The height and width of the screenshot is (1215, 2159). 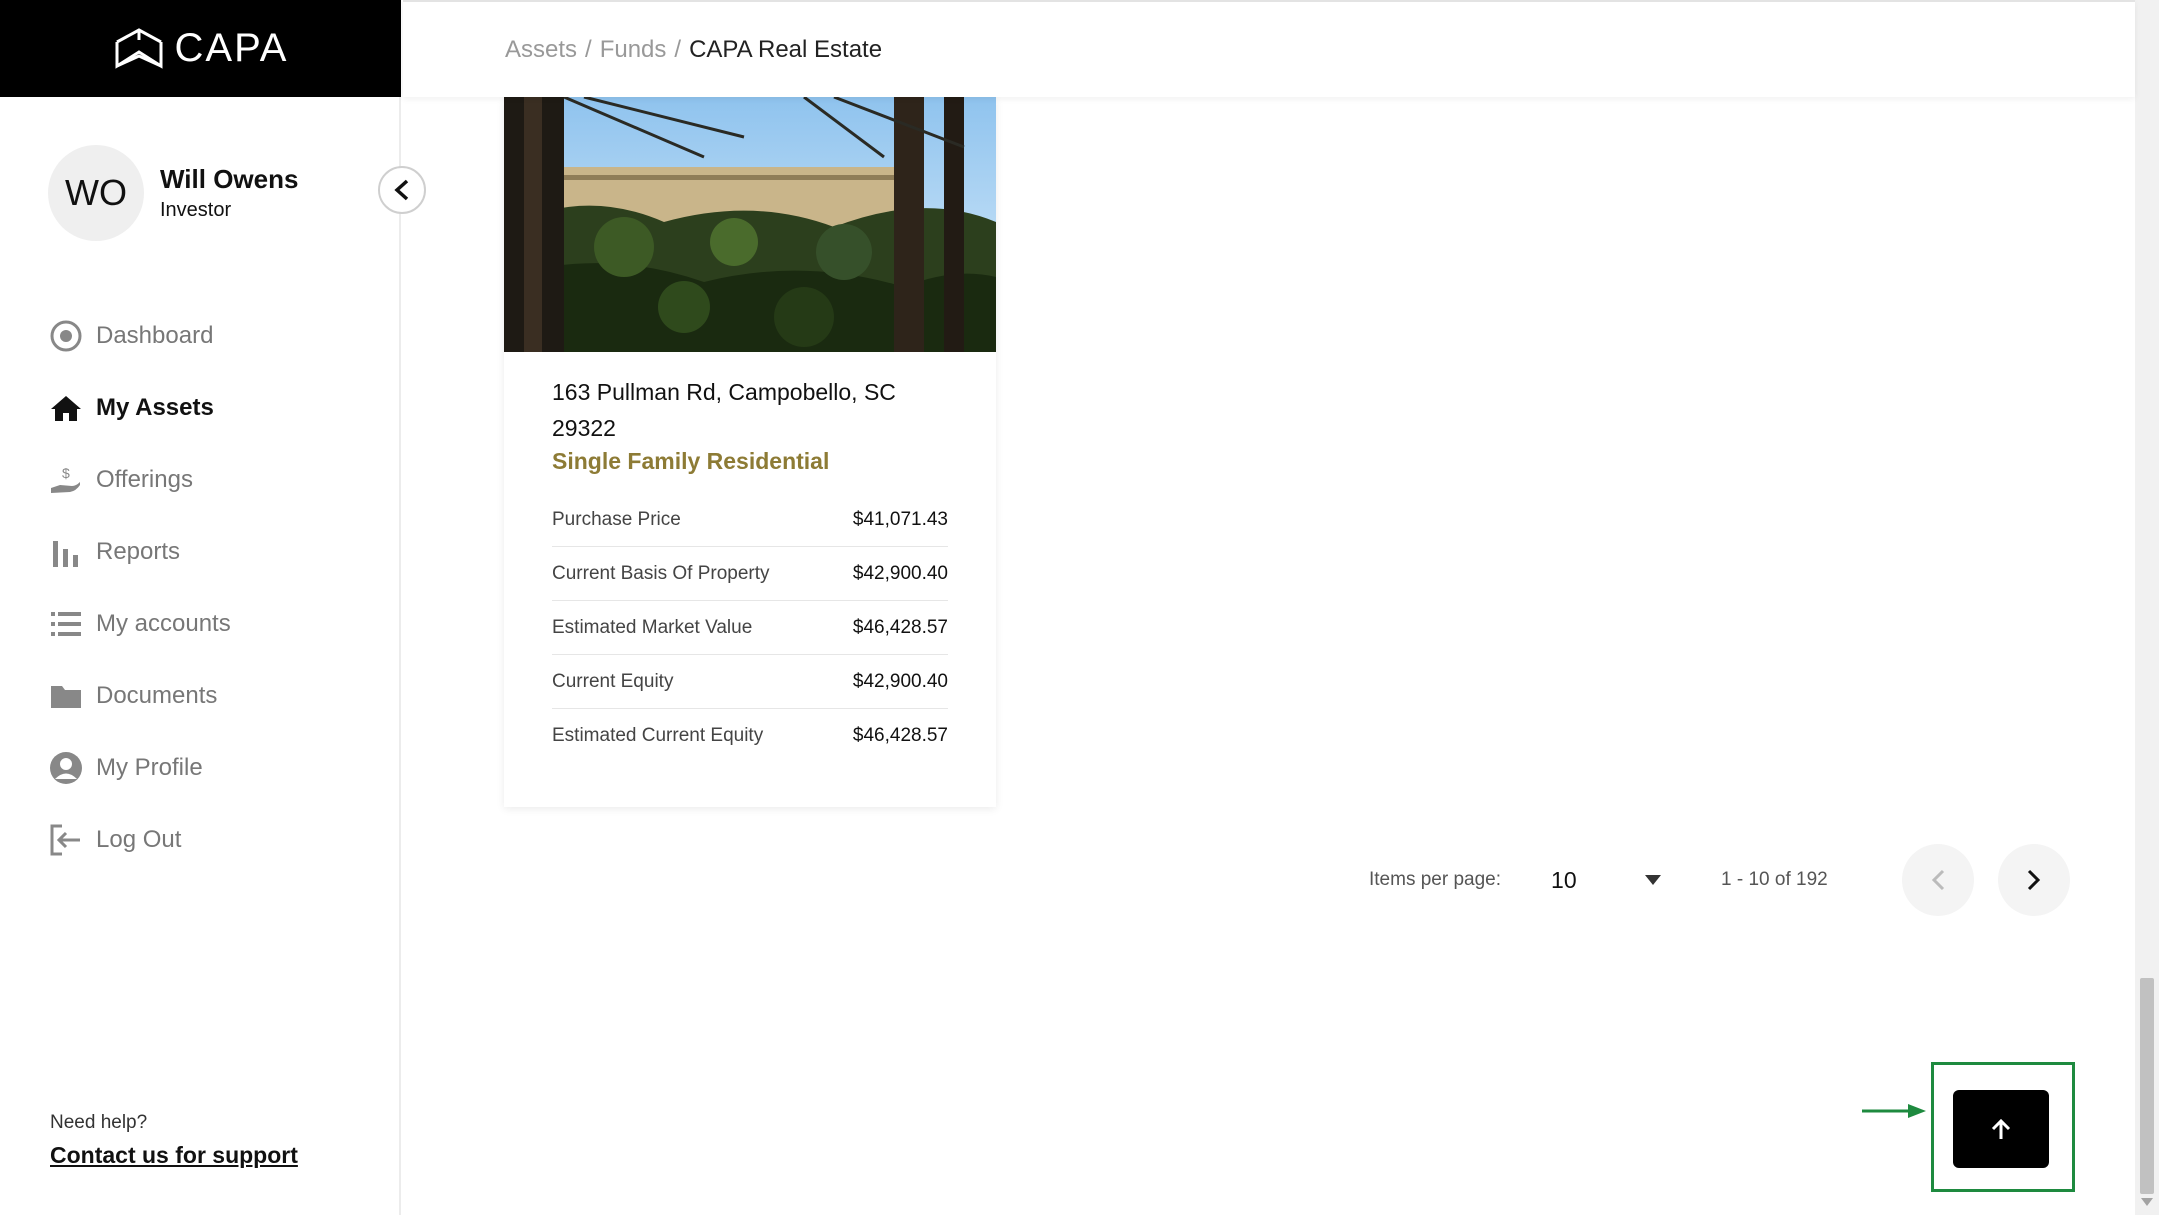 I want to click on row-label: Purchase Price, so click(x=616, y=519).